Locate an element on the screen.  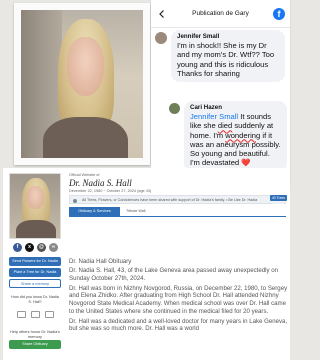
x-share-icon: x is located at coordinates (29, 247).